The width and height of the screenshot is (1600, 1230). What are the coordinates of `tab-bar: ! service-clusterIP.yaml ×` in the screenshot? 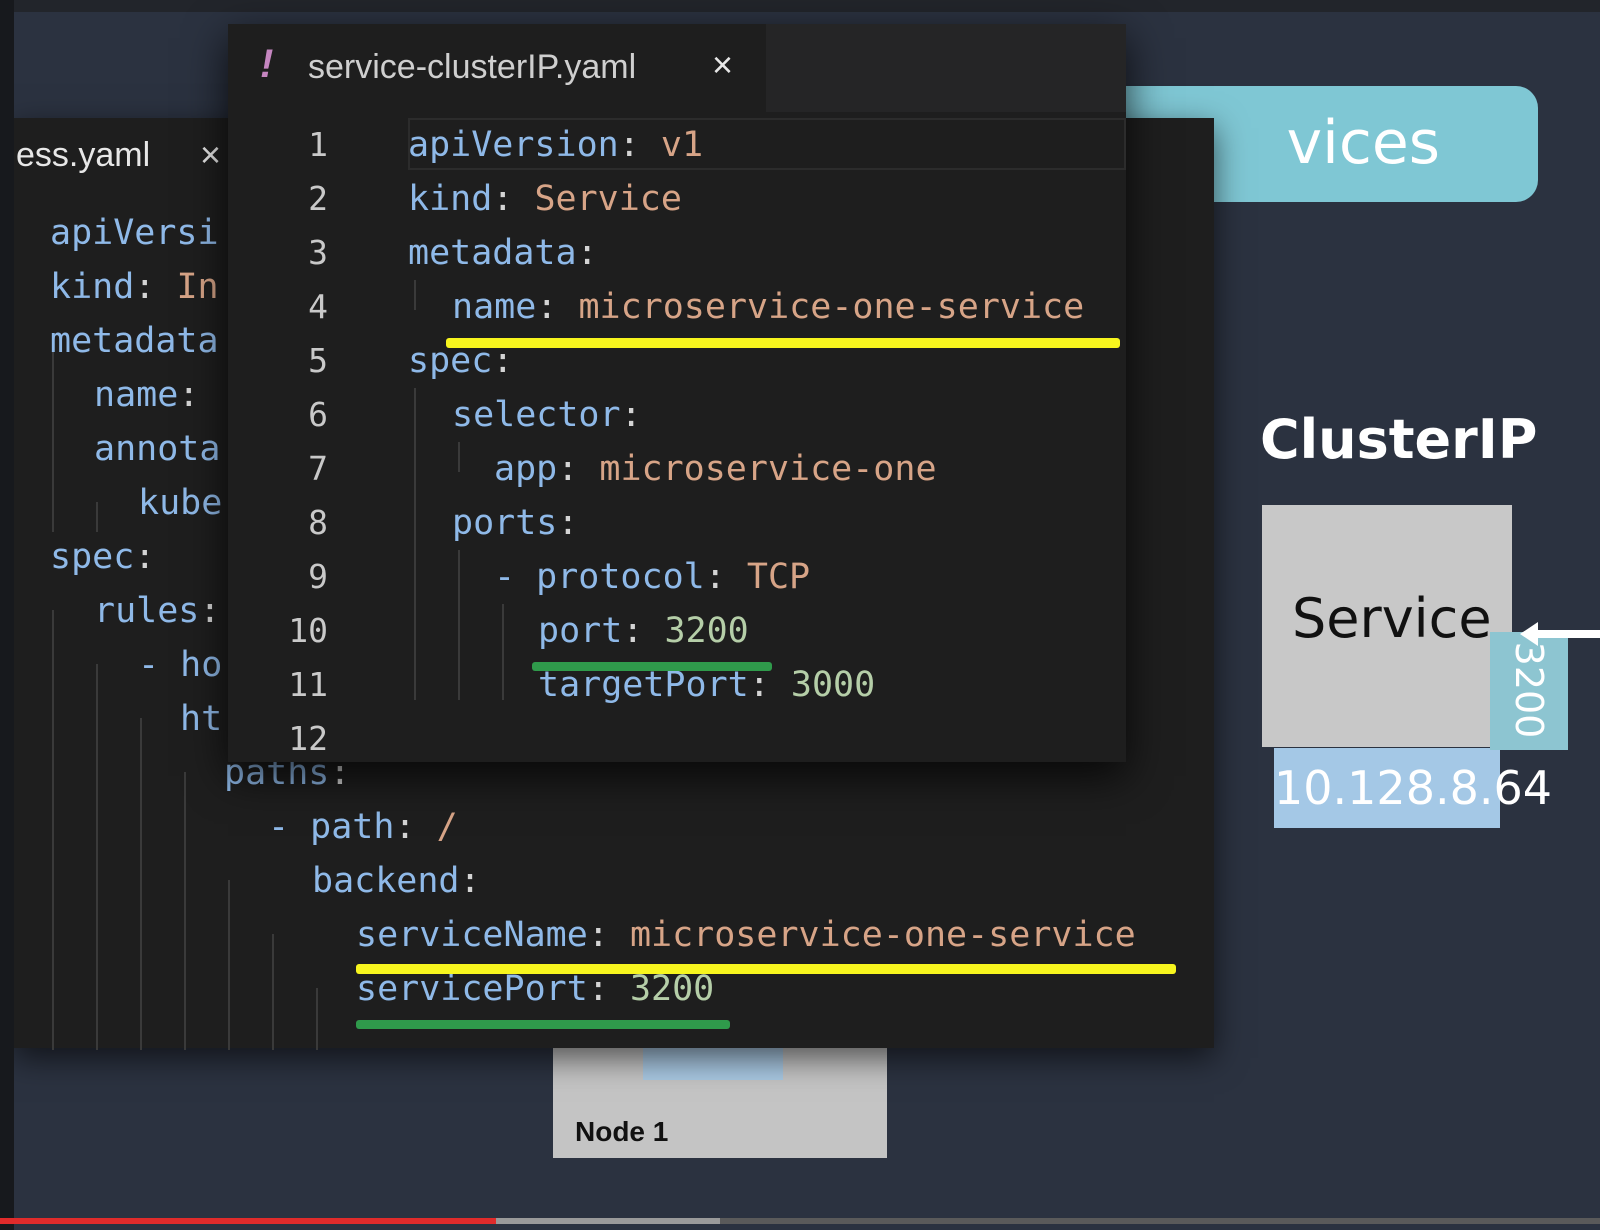 It's located at (677, 68).